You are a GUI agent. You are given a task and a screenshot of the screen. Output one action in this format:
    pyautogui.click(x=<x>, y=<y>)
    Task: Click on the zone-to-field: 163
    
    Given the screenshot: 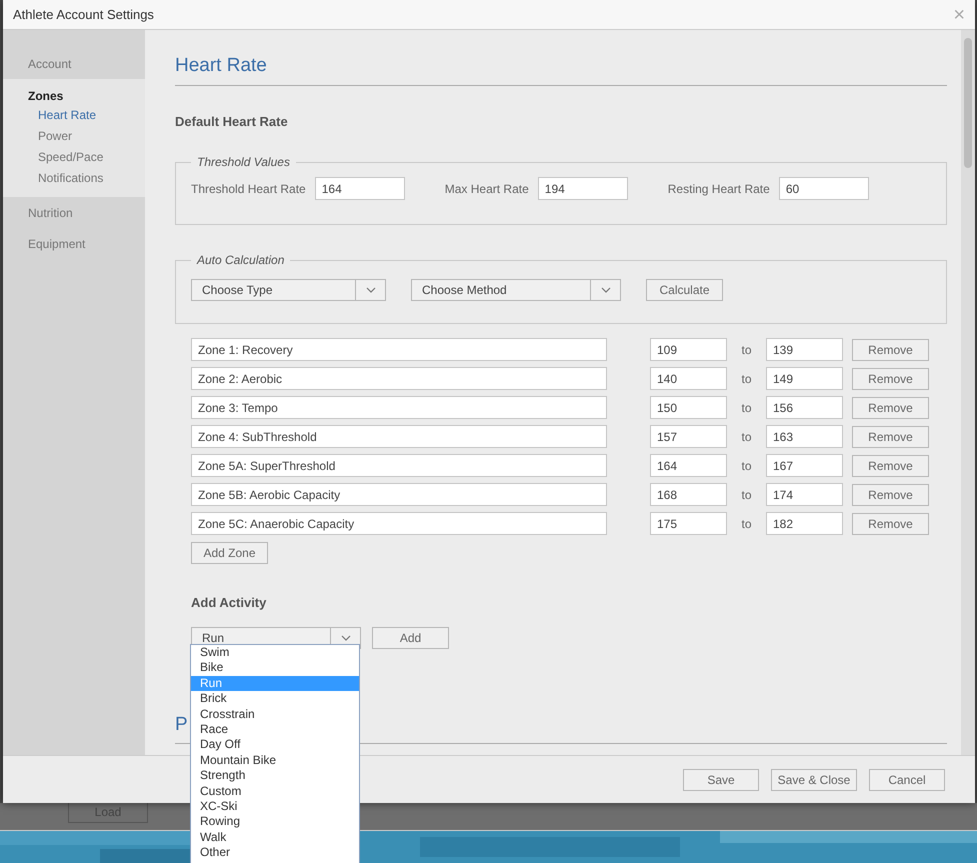 What is the action you would take?
    pyautogui.click(x=804, y=436)
    